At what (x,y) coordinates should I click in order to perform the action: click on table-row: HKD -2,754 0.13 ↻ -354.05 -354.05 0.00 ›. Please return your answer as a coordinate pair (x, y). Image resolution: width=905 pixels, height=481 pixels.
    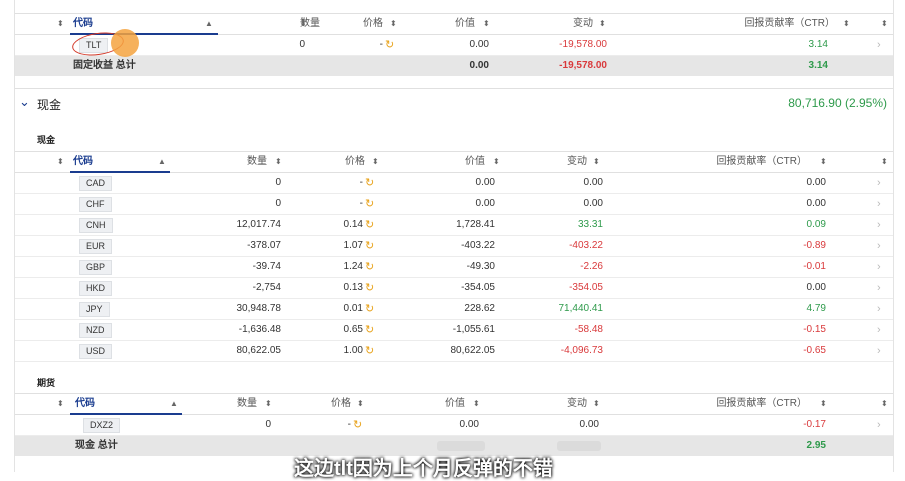
    Looking at the image, I should click on (454, 288).